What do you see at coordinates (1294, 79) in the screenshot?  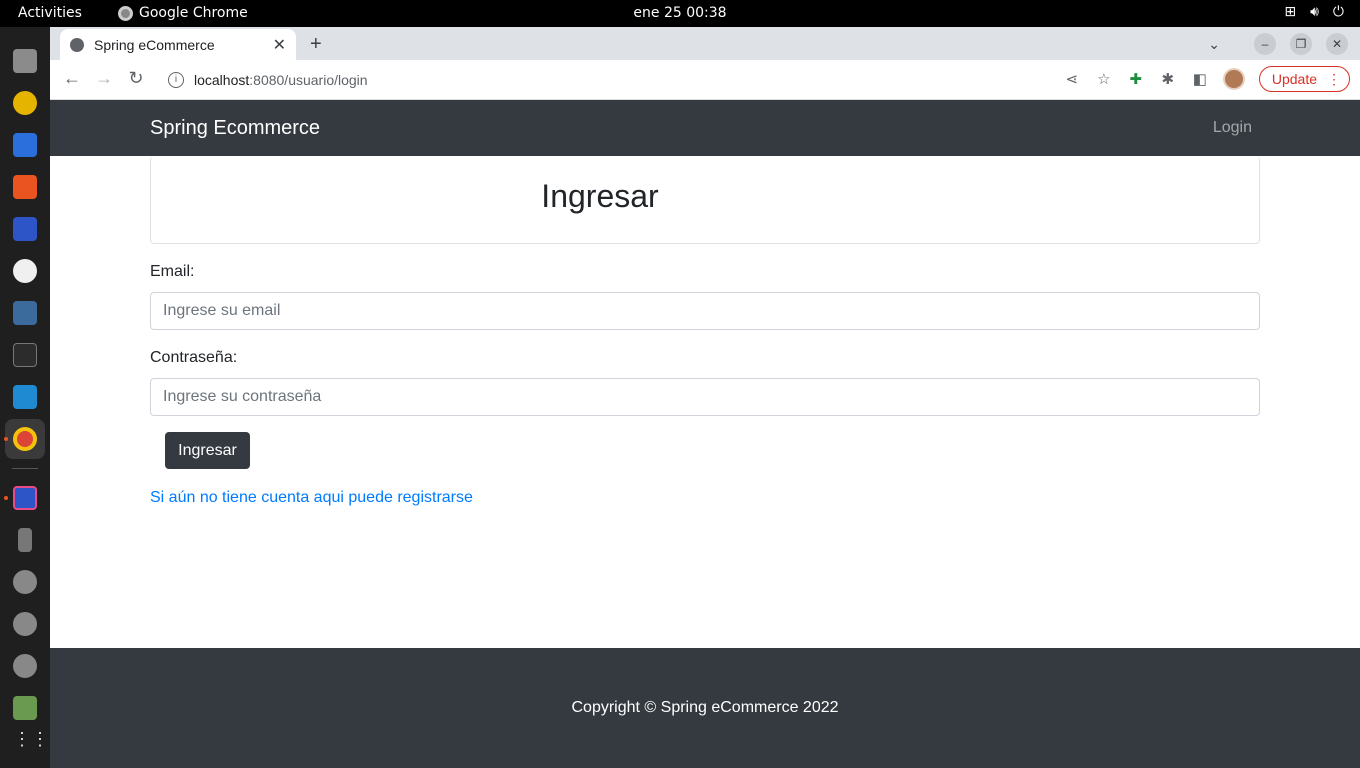 I see `update-label: Update` at bounding box center [1294, 79].